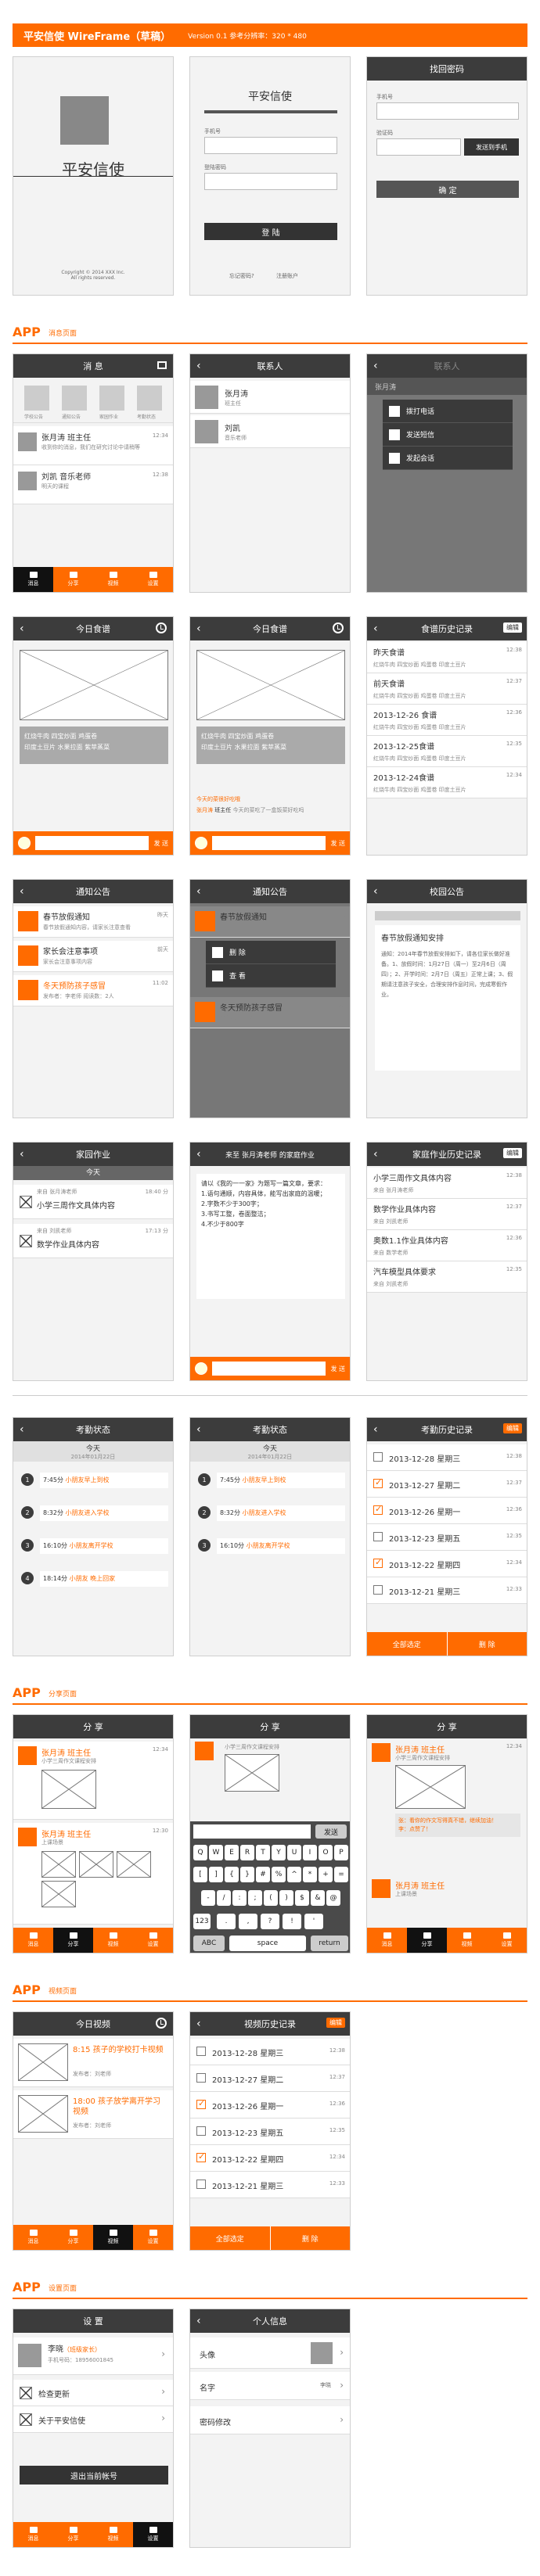 This screenshot has height=2576, width=540. Describe the element at coordinates (448, 435) in the screenshot. I see `sms-option: 发送短信` at that location.